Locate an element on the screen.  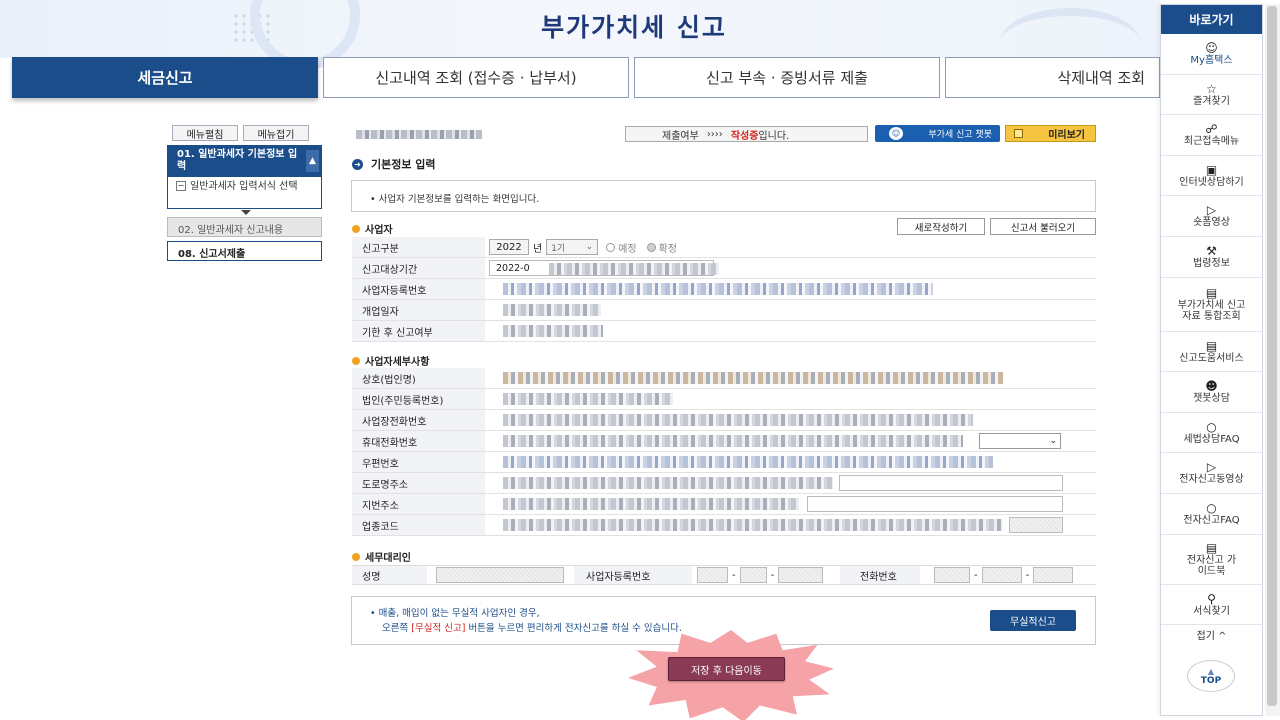
corp-no-row: 법인(주민등록번호) is located at coordinates (724, 399).